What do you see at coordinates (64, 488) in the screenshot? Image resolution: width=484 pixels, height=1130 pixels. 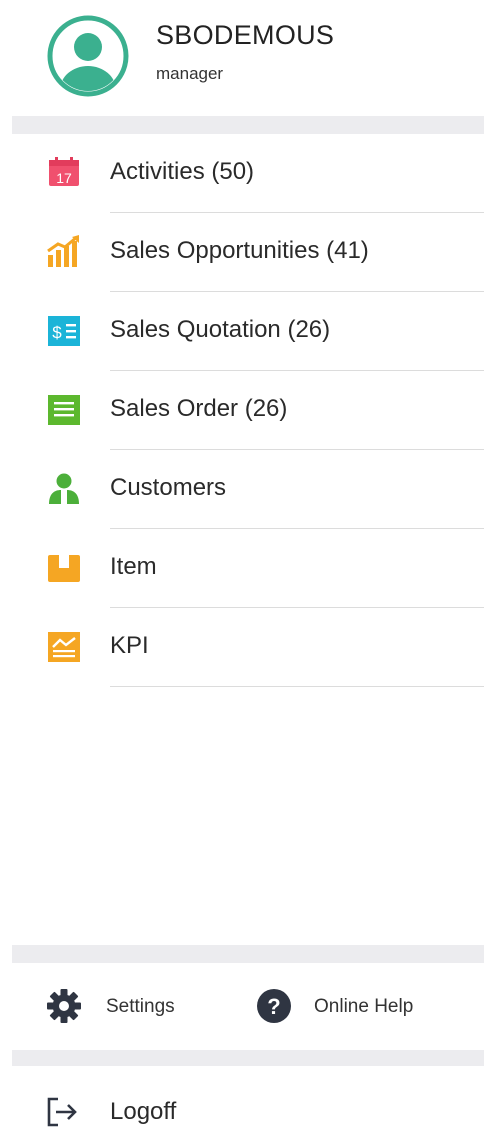 I see `customers-icon` at bounding box center [64, 488].